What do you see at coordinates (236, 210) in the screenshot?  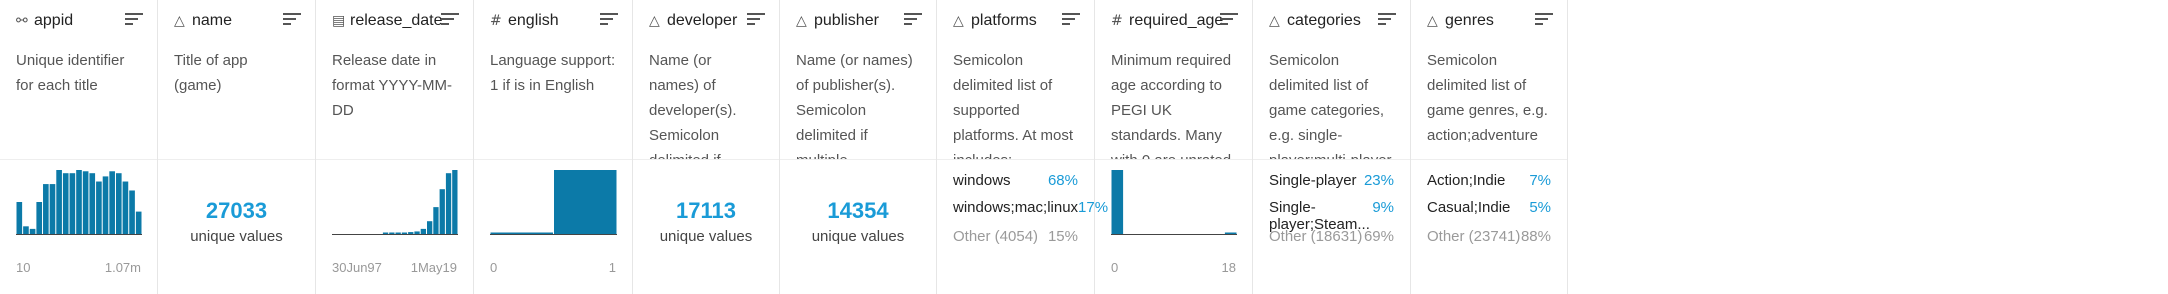 I see `unique-count: 27033` at bounding box center [236, 210].